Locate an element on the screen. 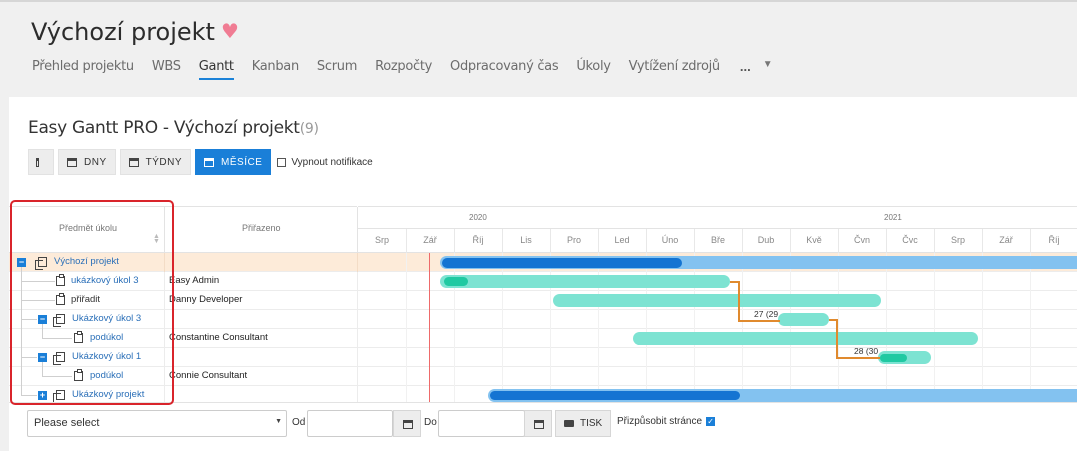 This screenshot has height=451, width=1077. tab-wbs: WBS is located at coordinates (166, 66).